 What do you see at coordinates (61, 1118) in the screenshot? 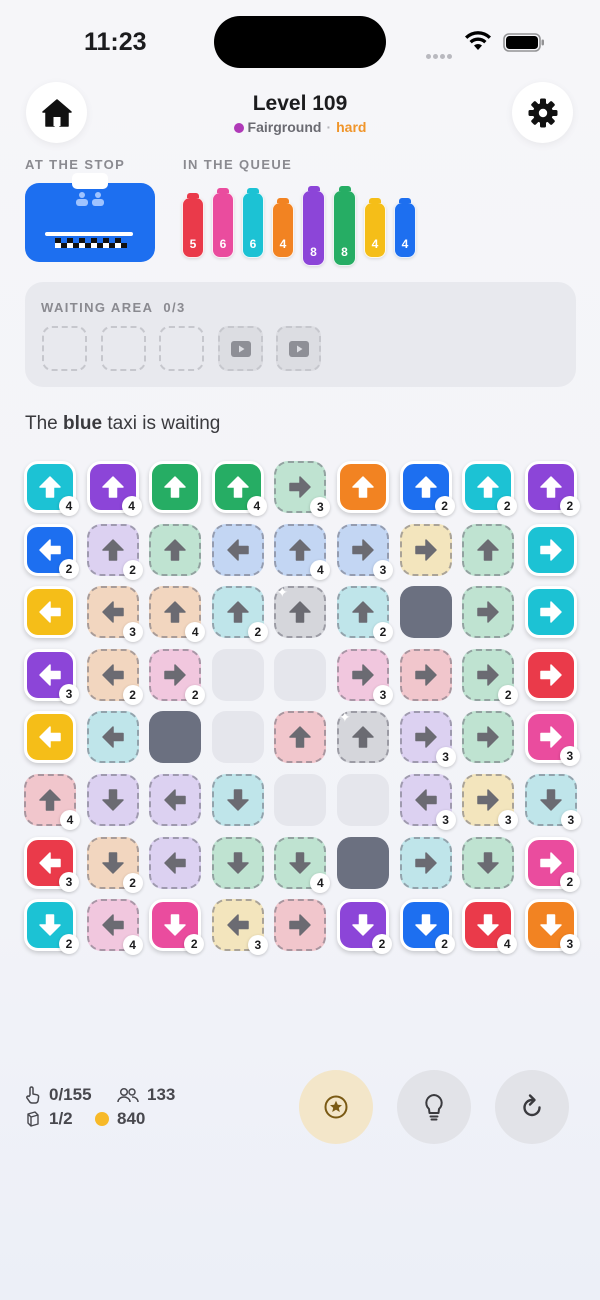
I see `packs-value: 1/2` at bounding box center [61, 1118].